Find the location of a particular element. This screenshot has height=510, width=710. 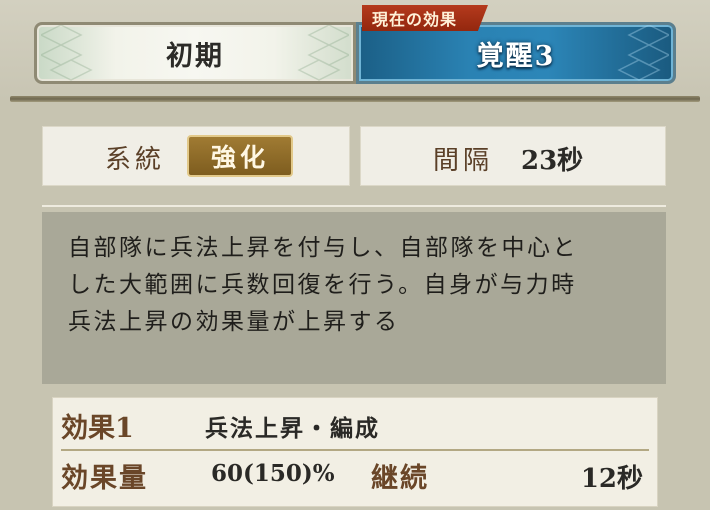

interval-value: 23秒 is located at coordinates (552, 161).